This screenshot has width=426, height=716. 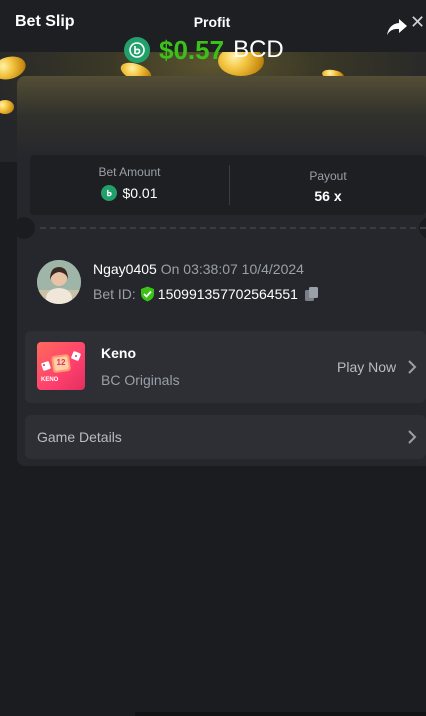 What do you see at coordinates (140, 380) in the screenshot?
I see `game-provider: BC Originals` at bounding box center [140, 380].